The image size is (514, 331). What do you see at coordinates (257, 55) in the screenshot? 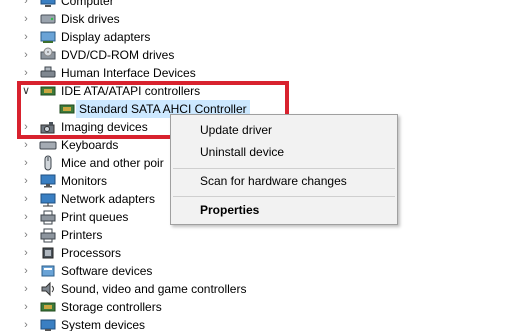
I see `tree-item-dvd-drives: › DVD/CD-ROM drives` at bounding box center [257, 55].